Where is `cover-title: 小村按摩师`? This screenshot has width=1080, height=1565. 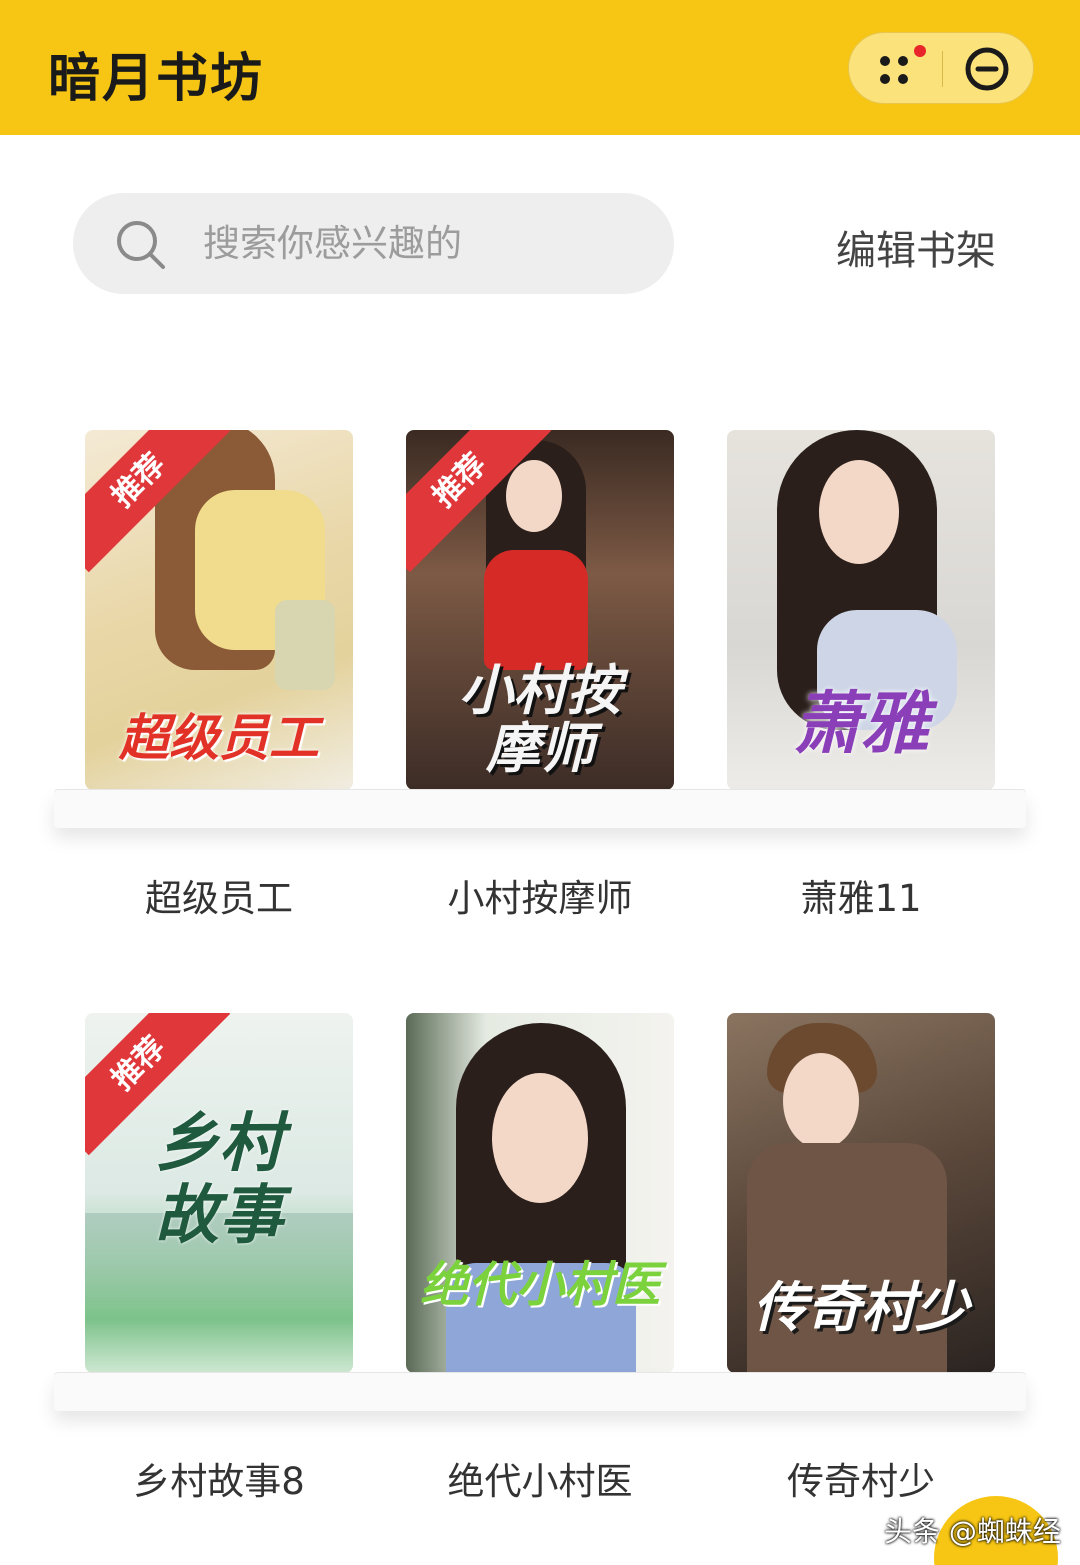 cover-title: 小村按摩师 is located at coordinates (540, 719).